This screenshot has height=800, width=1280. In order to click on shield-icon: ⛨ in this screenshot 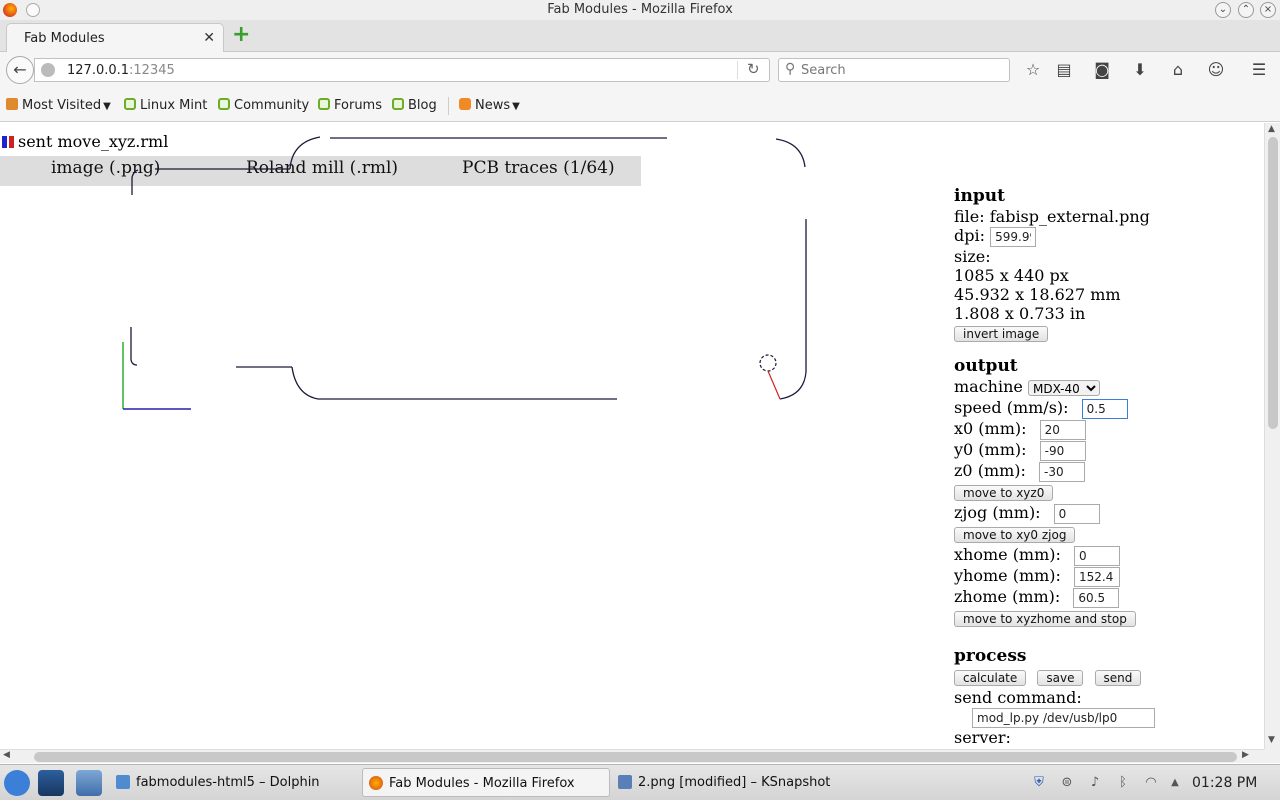, I will do `click(1039, 783)`.